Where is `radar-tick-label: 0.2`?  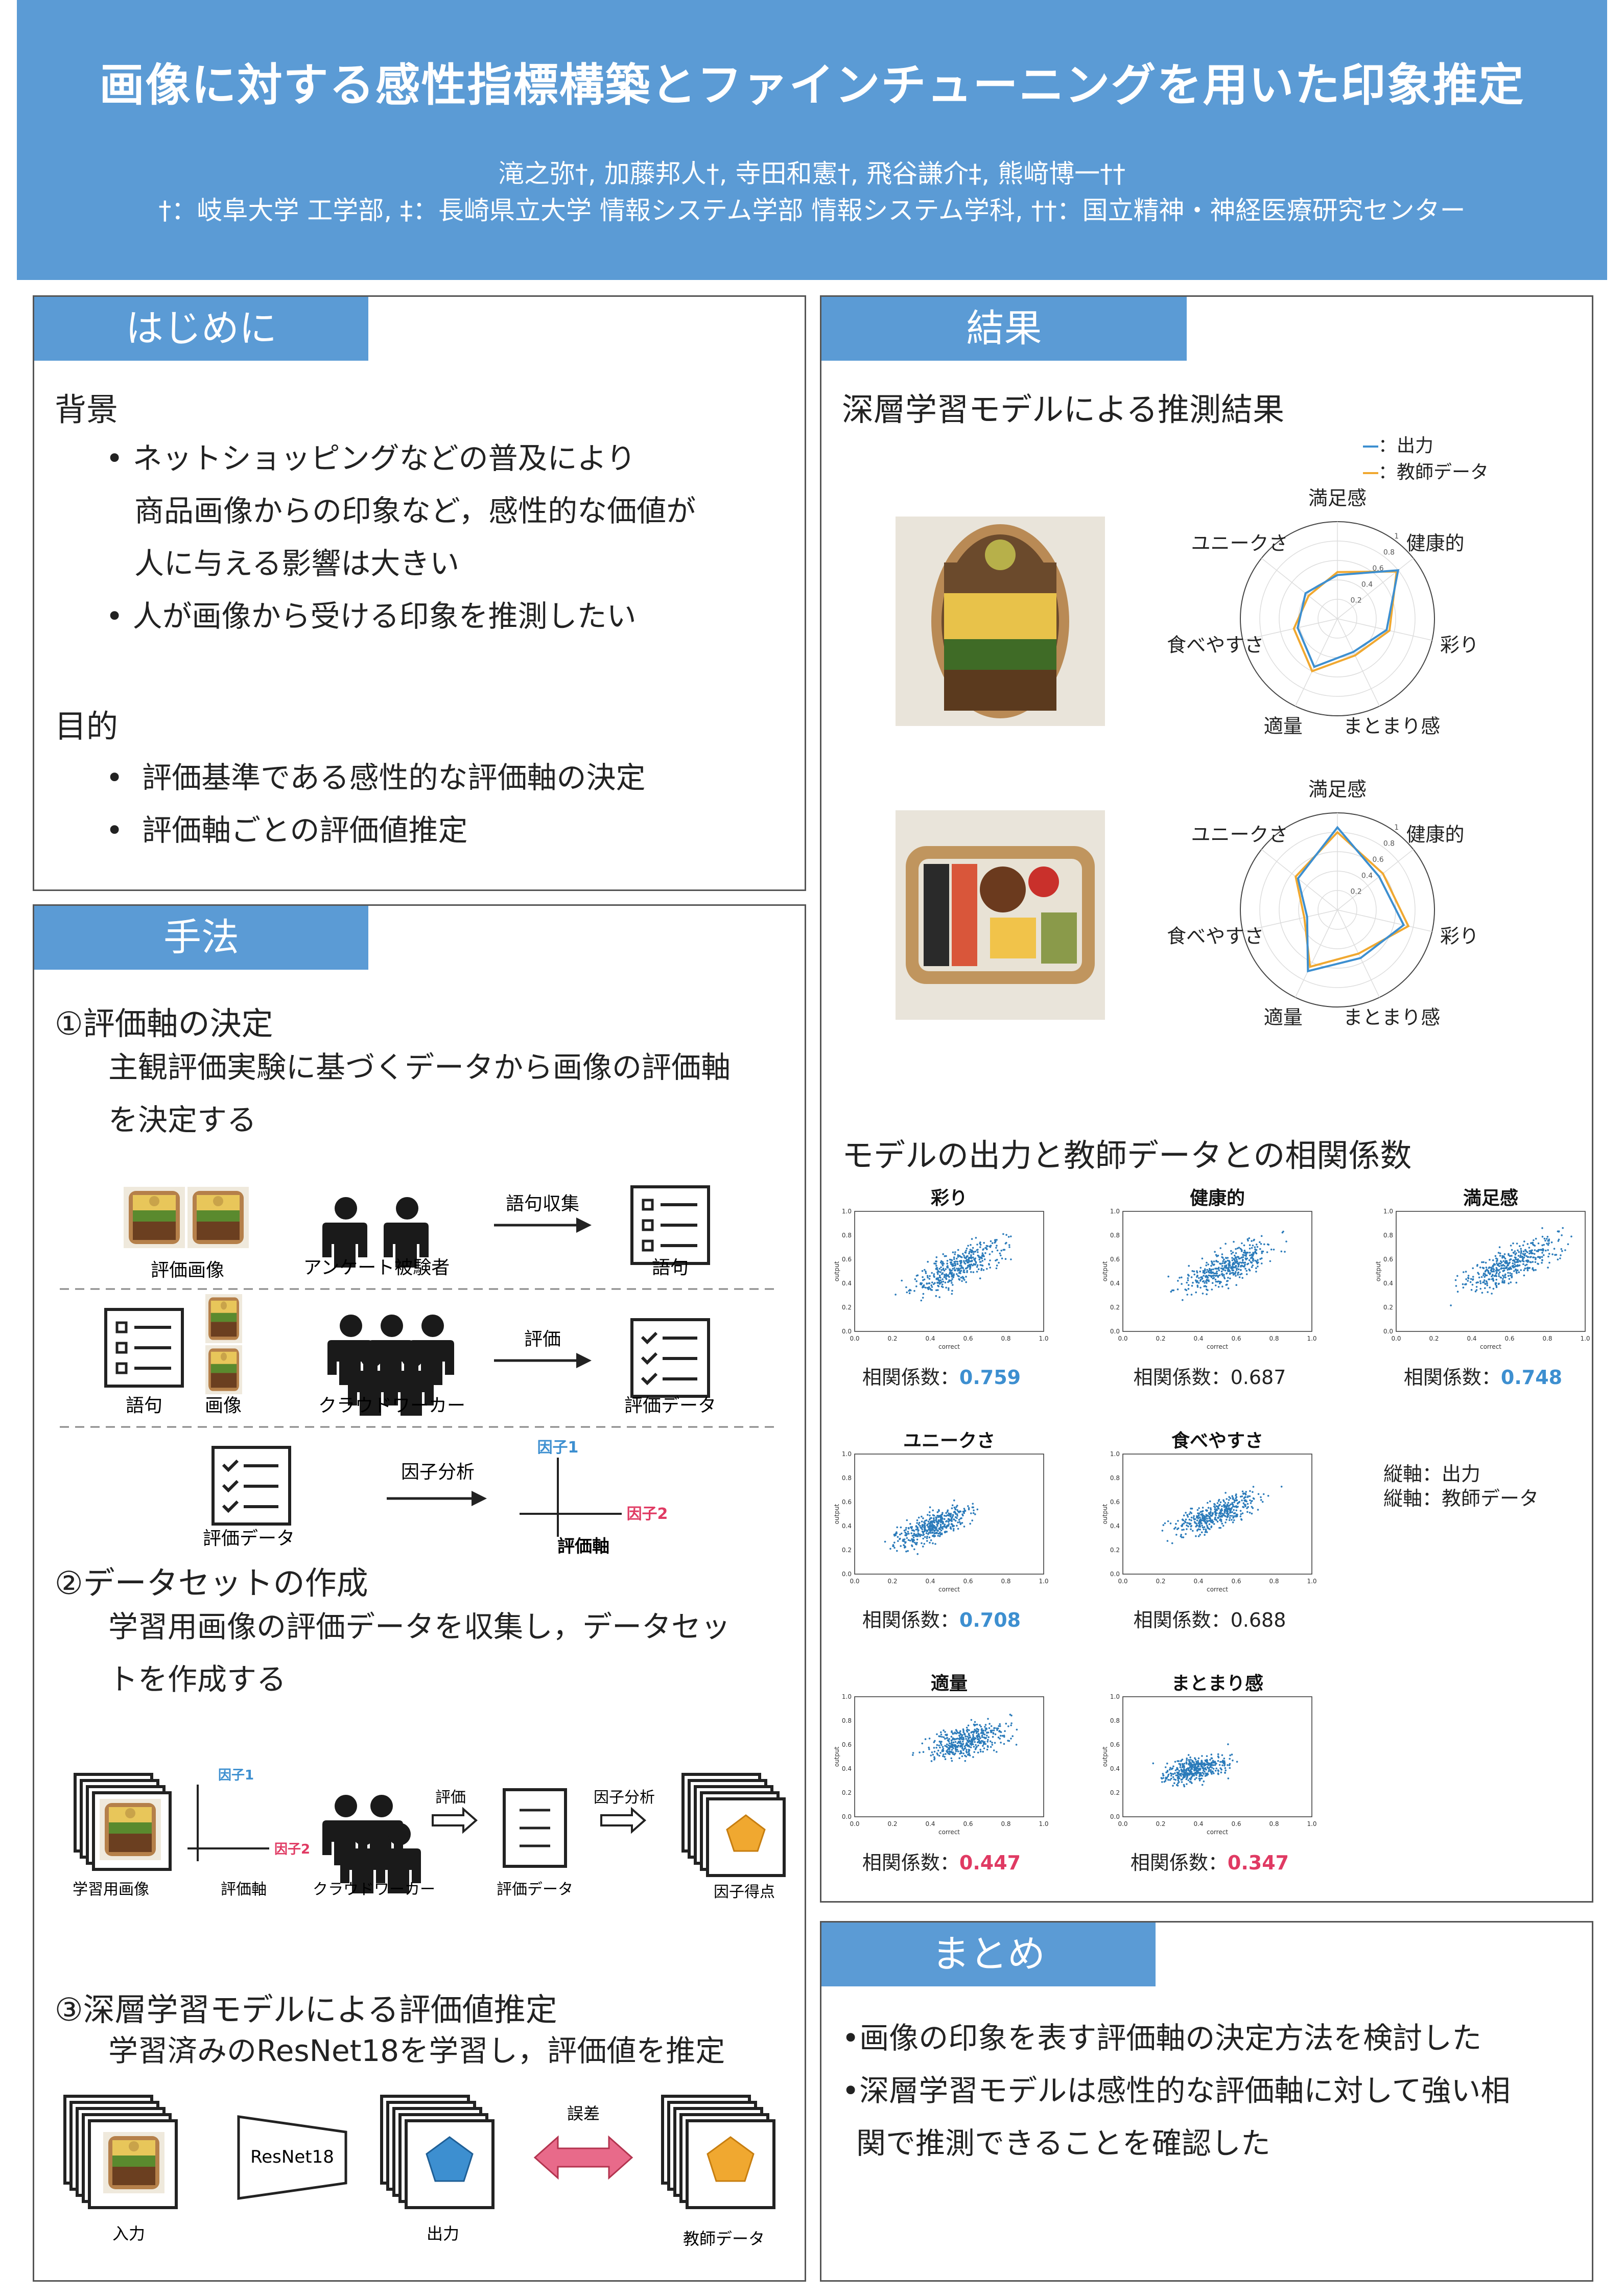
radar-tick-label: 0.2 is located at coordinates (1355, 892).